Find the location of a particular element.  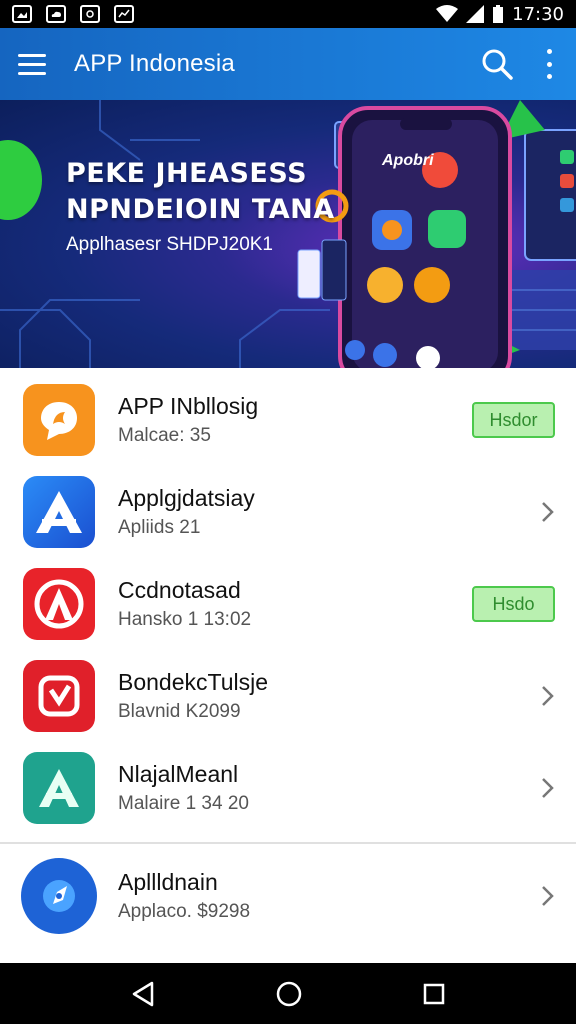

shield-icon is located at coordinates (59, 696).